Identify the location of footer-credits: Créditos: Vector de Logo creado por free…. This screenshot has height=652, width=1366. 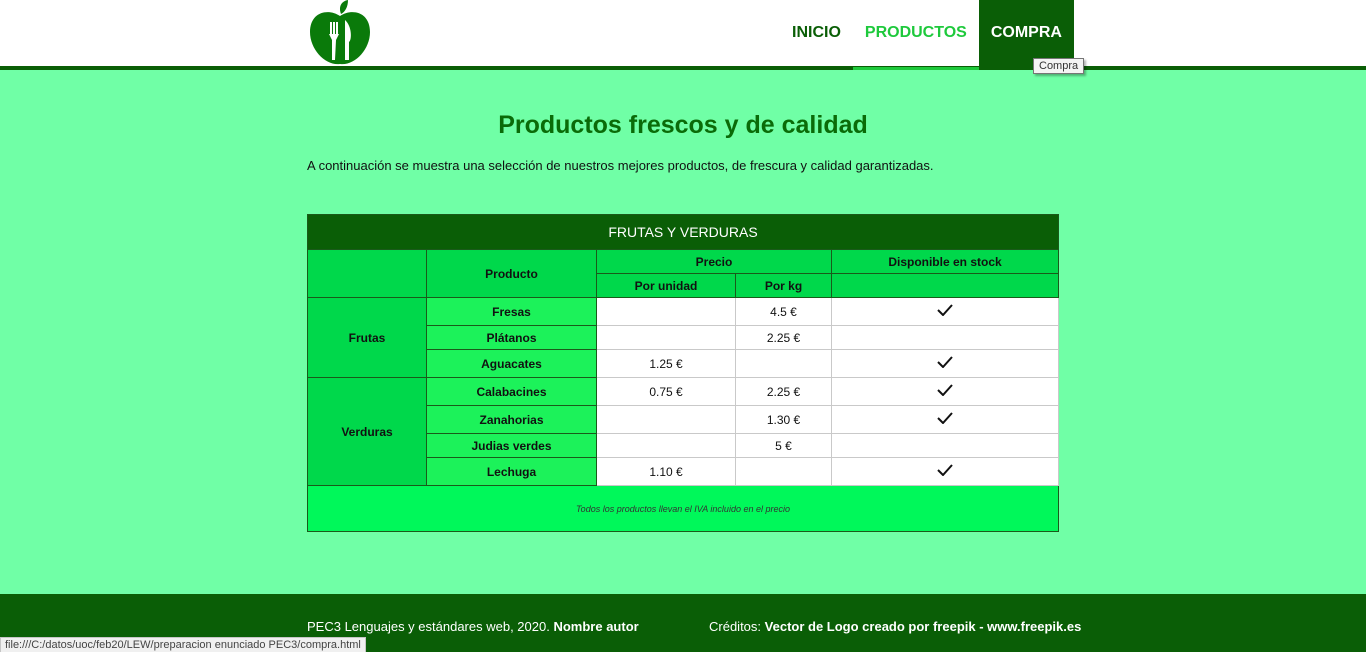
(895, 626).